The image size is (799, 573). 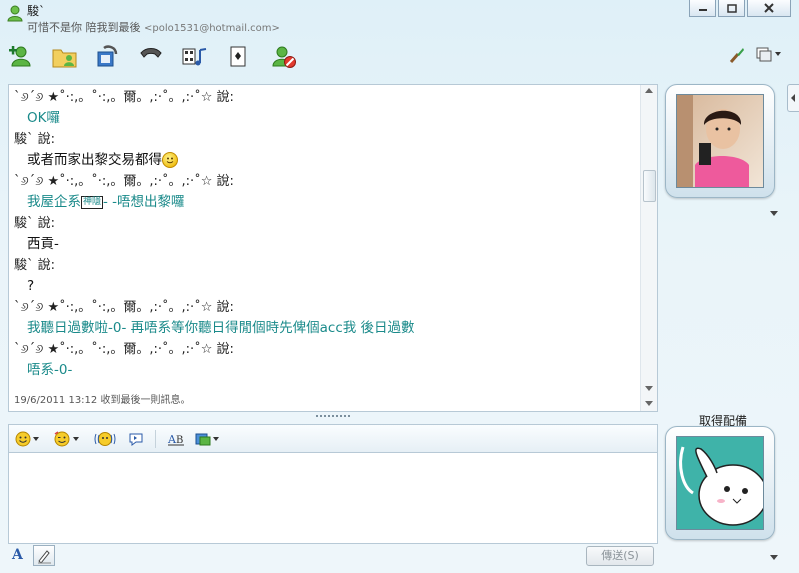 I want to click on send-button: 傳送(S), so click(x=620, y=556).